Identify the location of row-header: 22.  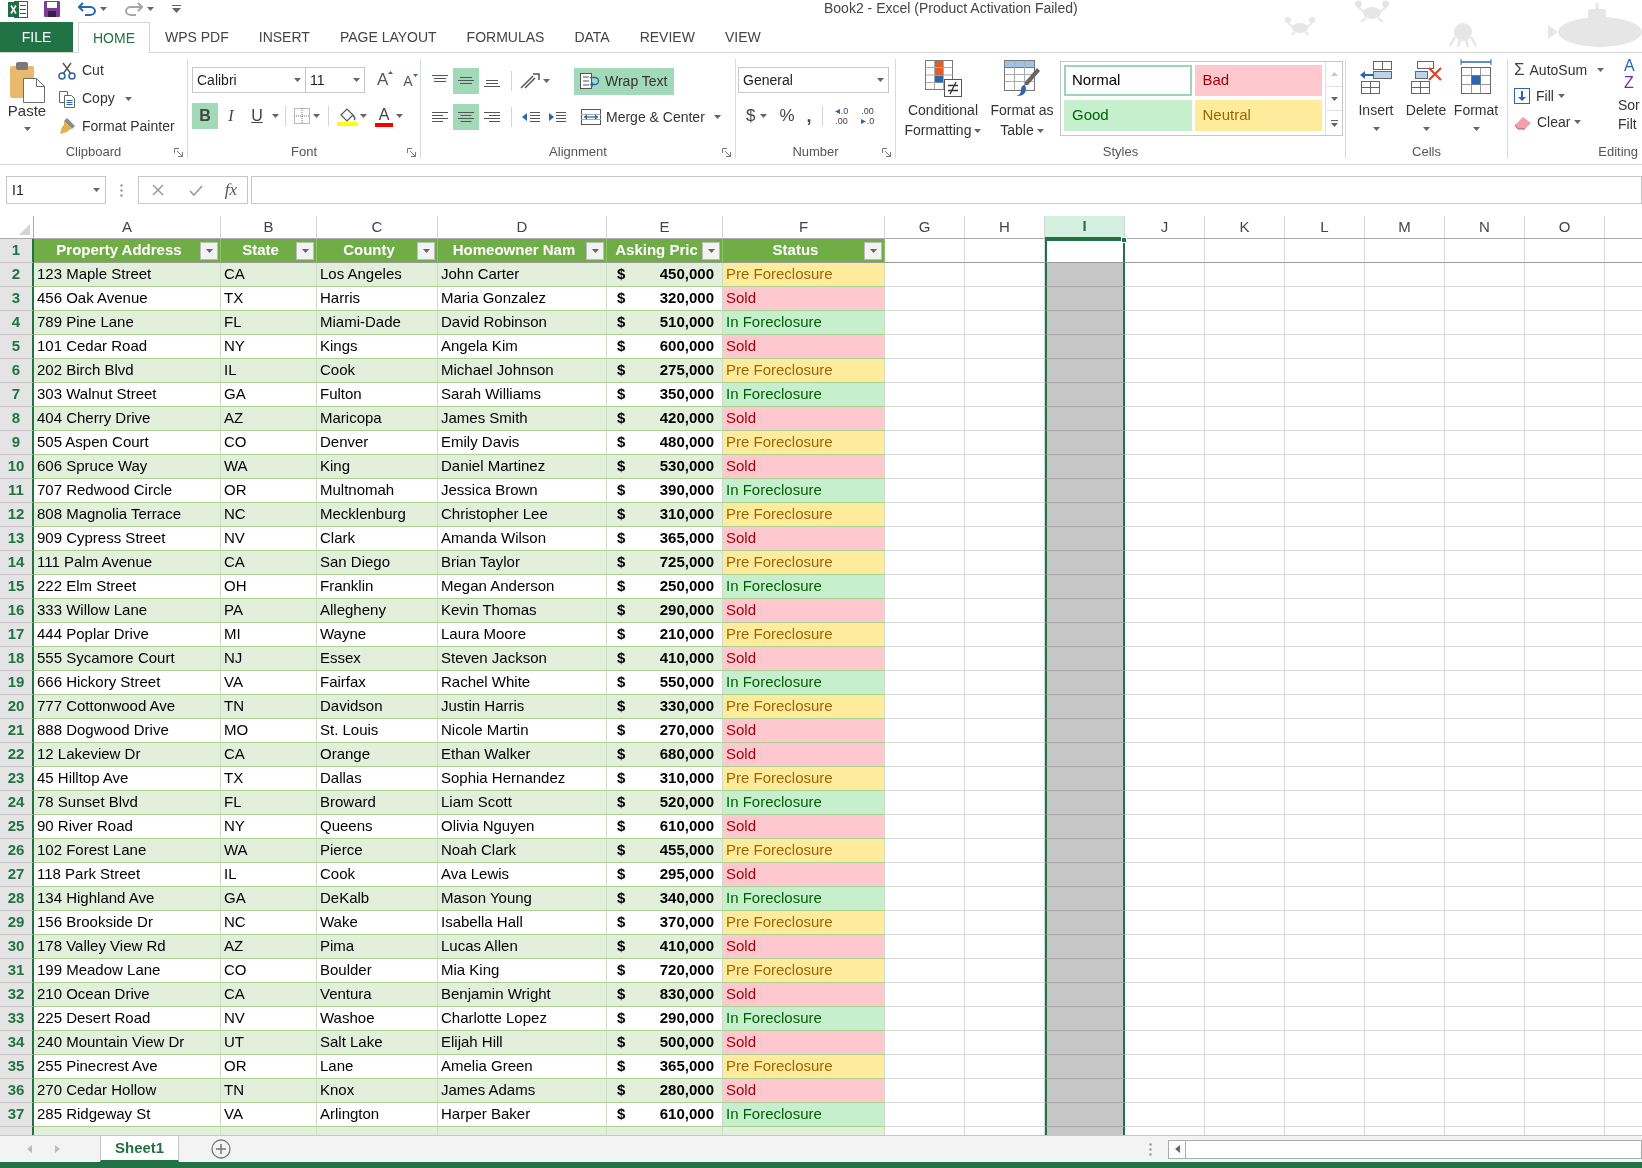
(17, 755).